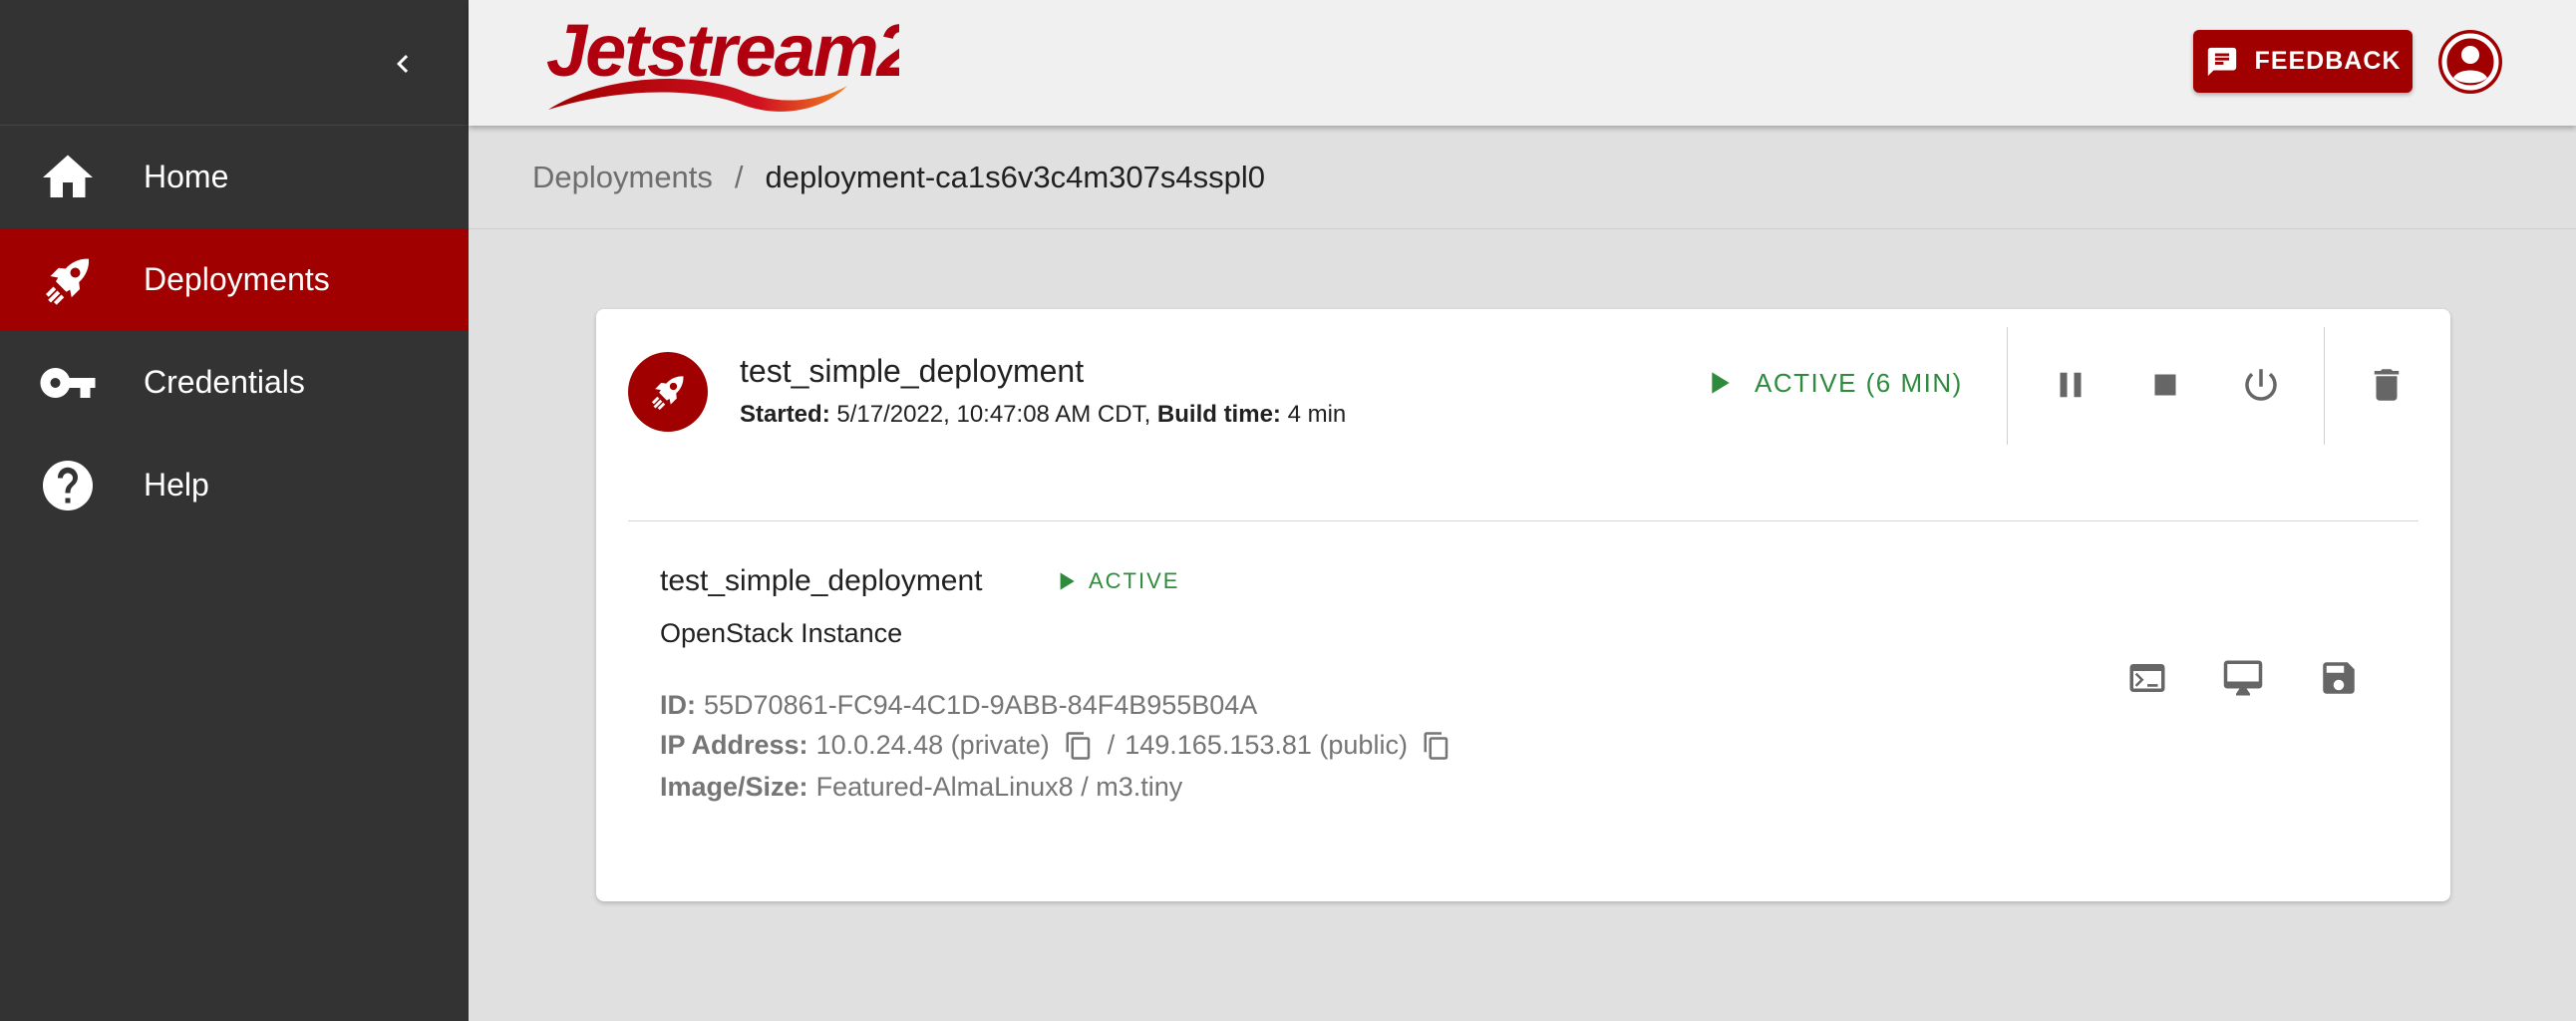 This screenshot has height=1021, width=2576. Describe the element at coordinates (224, 382) in the screenshot. I see `sidebar-item-label: Credentials` at that location.